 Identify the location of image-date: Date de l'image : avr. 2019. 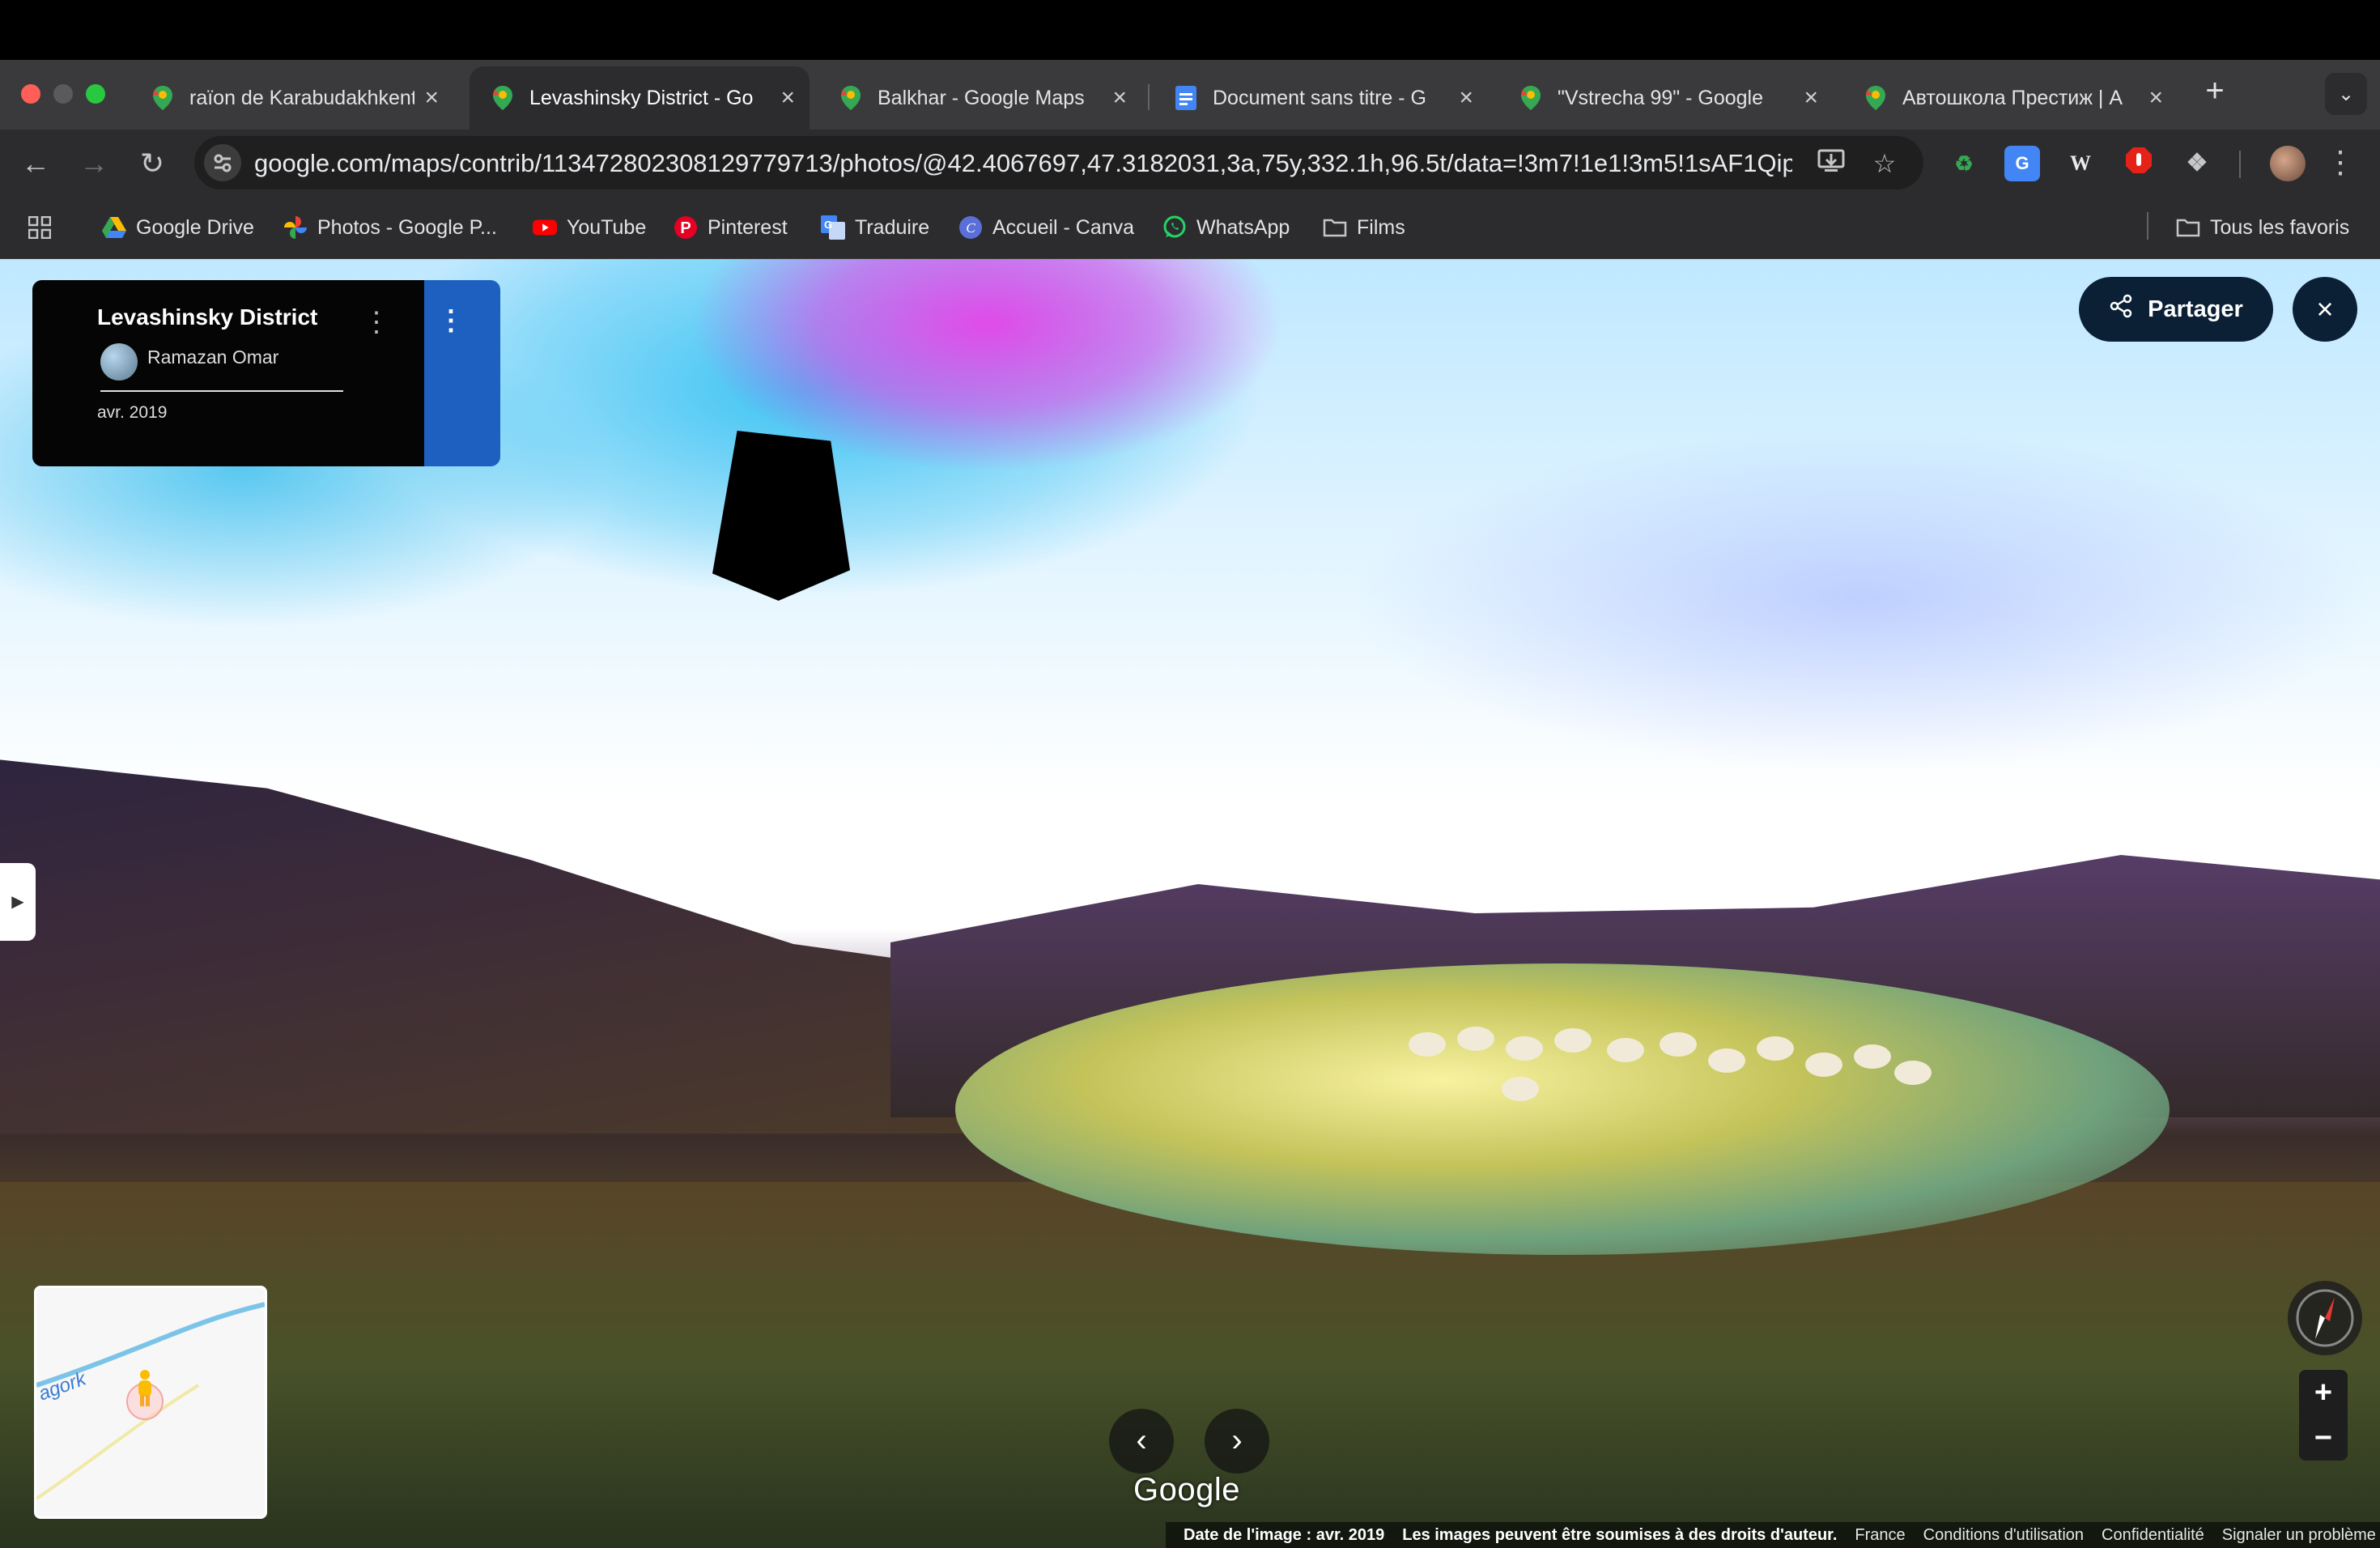
(1284, 1535).